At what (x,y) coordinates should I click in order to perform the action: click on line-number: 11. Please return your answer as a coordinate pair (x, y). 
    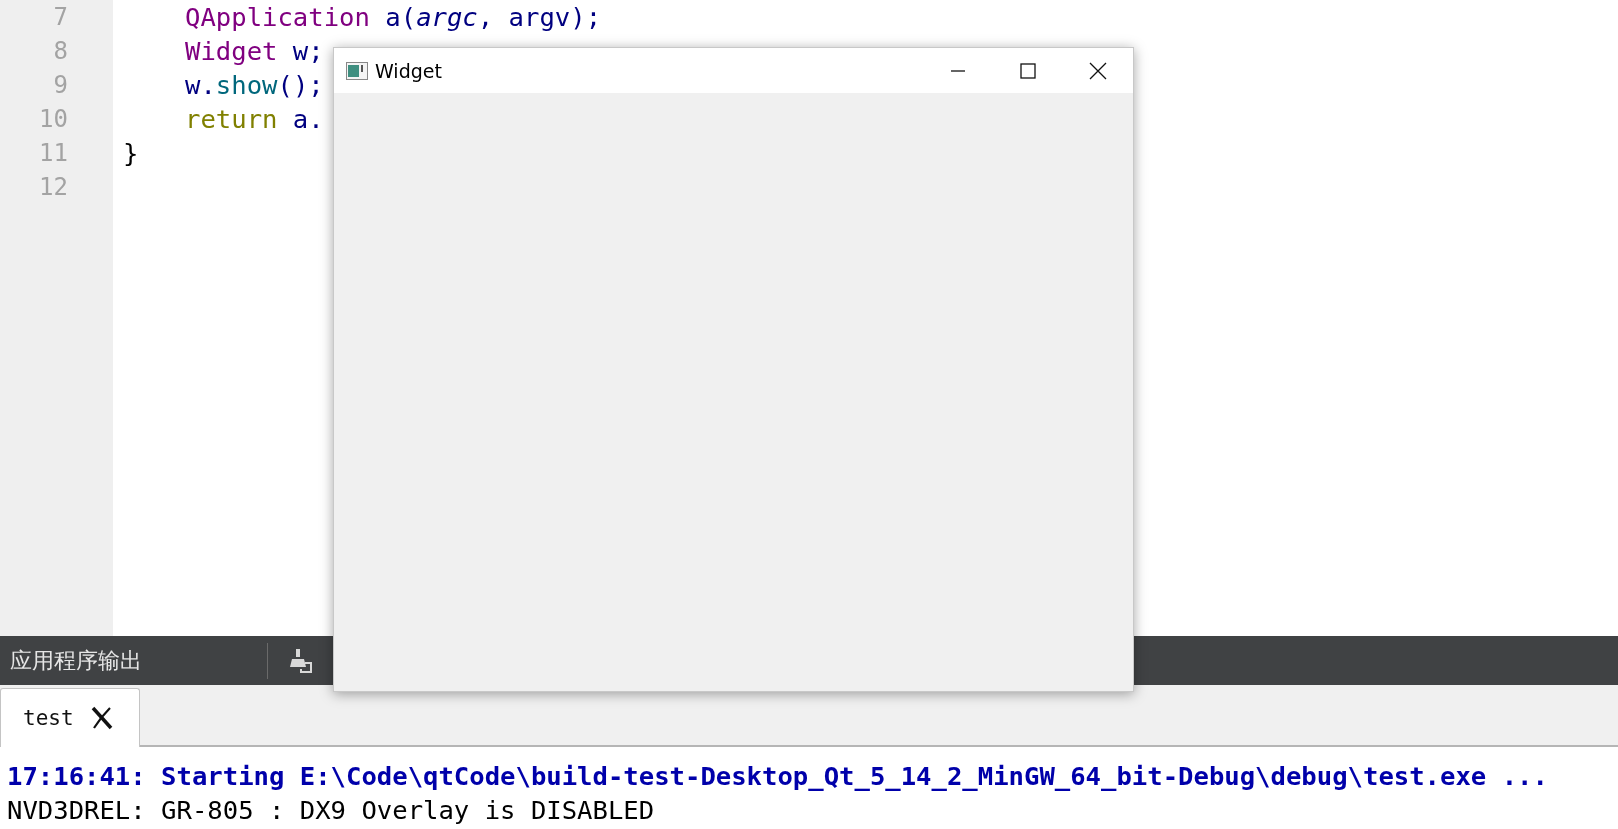
    Looking at the image, I should click on (53, 153).